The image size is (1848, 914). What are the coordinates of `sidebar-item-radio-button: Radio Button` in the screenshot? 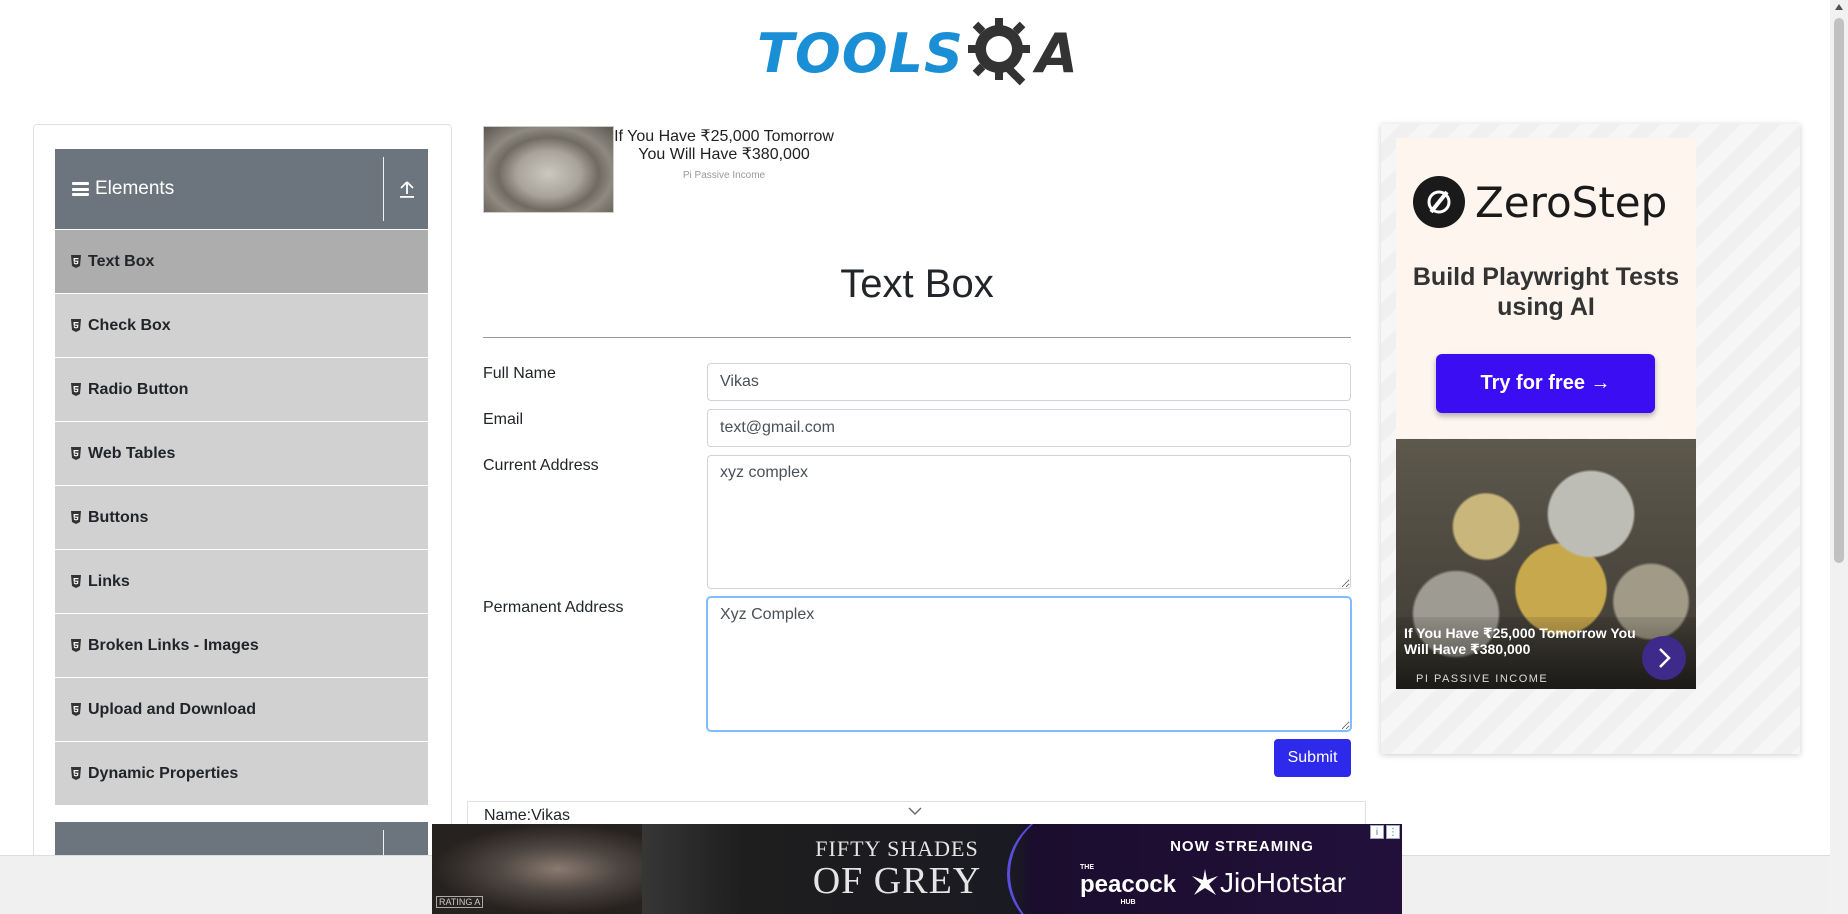 It's located at (241, 390).